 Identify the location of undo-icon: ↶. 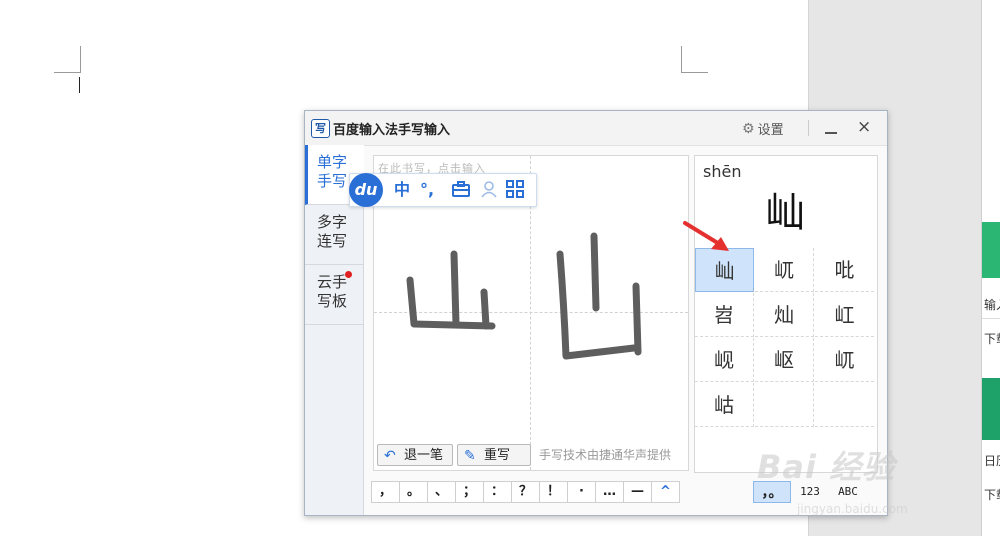
(390, 456).